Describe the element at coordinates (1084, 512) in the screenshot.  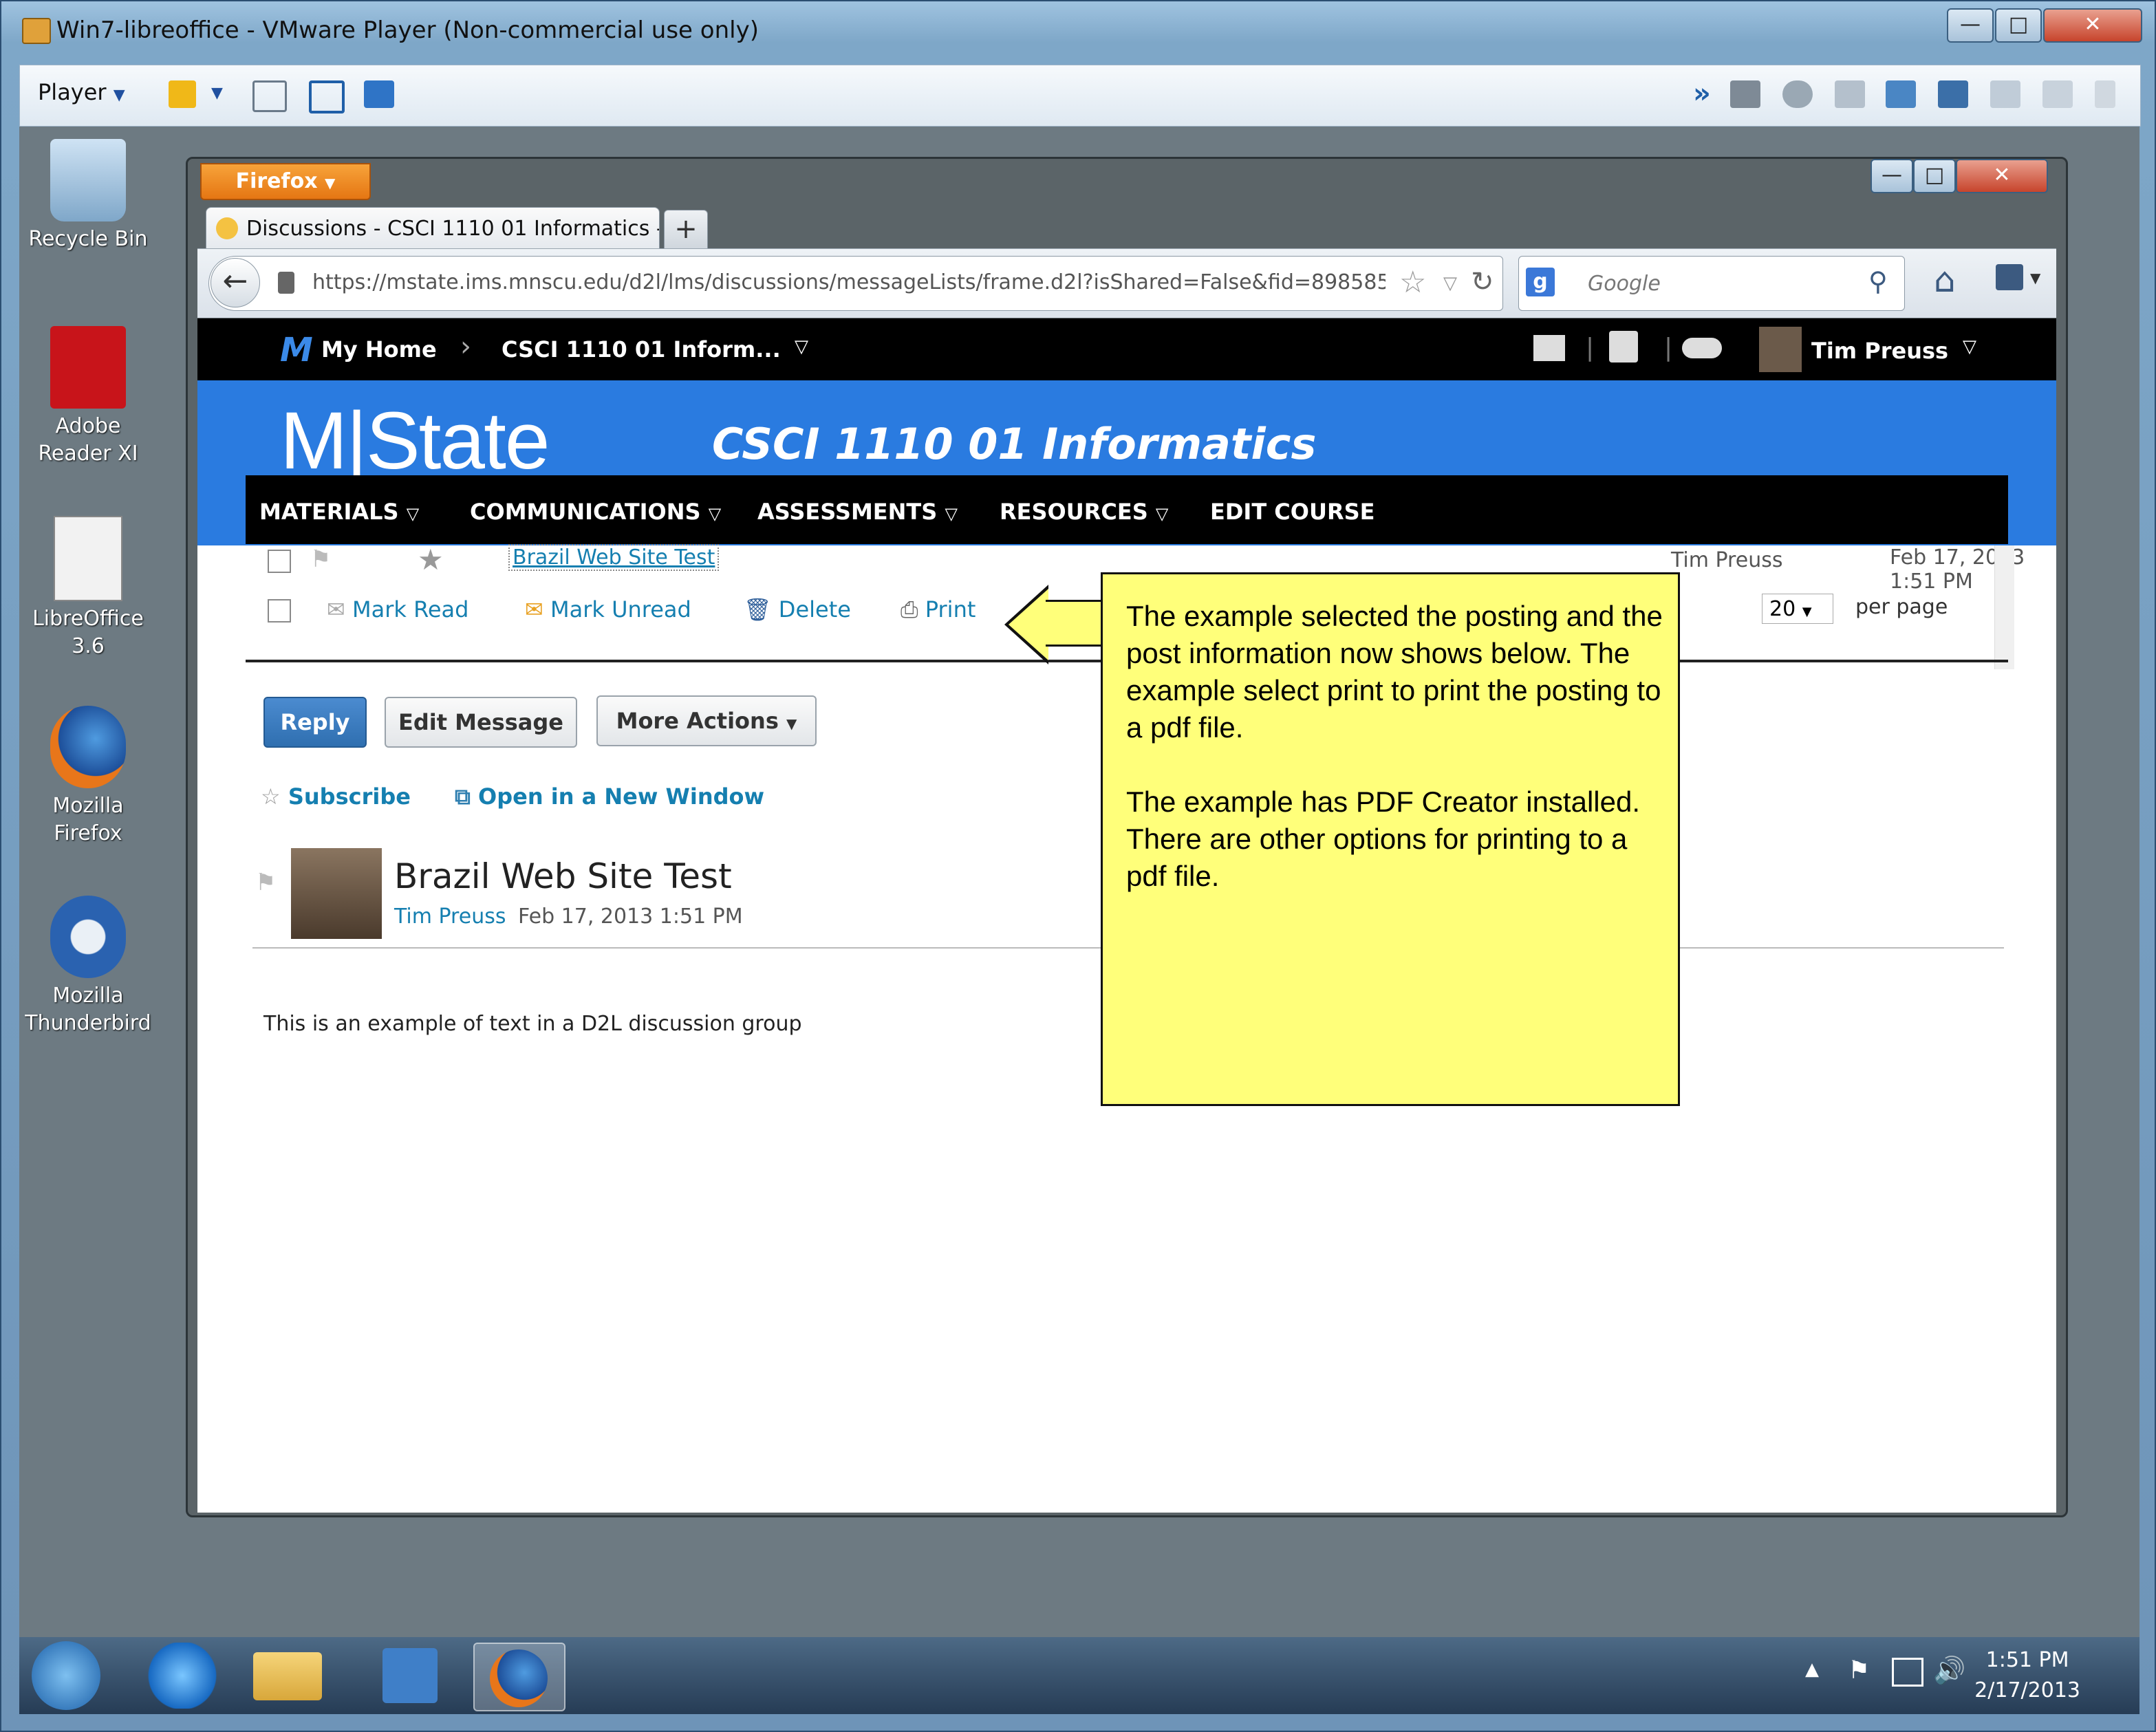
I see `nav-resources: RESOURCES ▽` at that location.